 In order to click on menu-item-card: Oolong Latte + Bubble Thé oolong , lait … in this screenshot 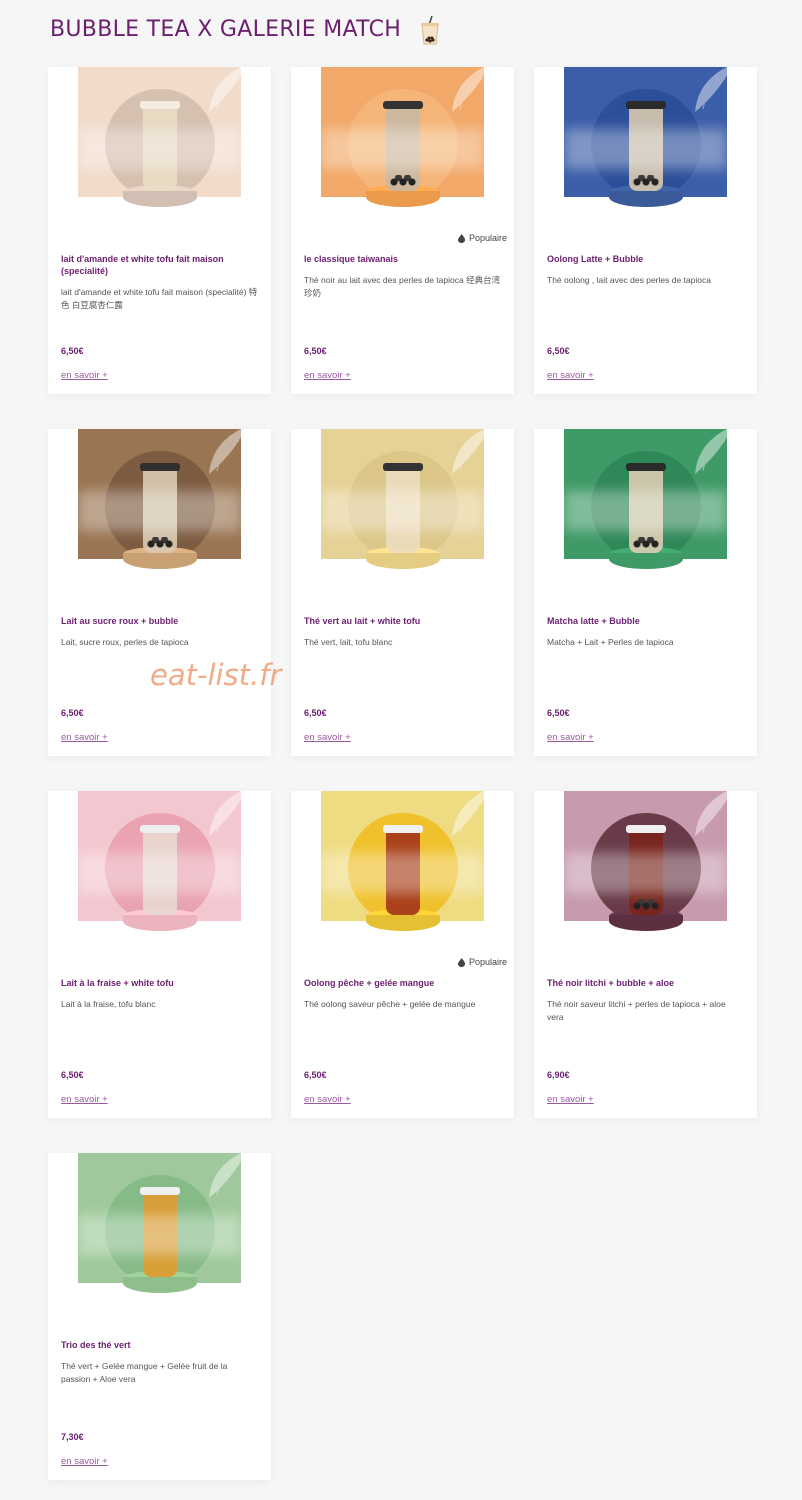, I will do `click(645, 230)`.